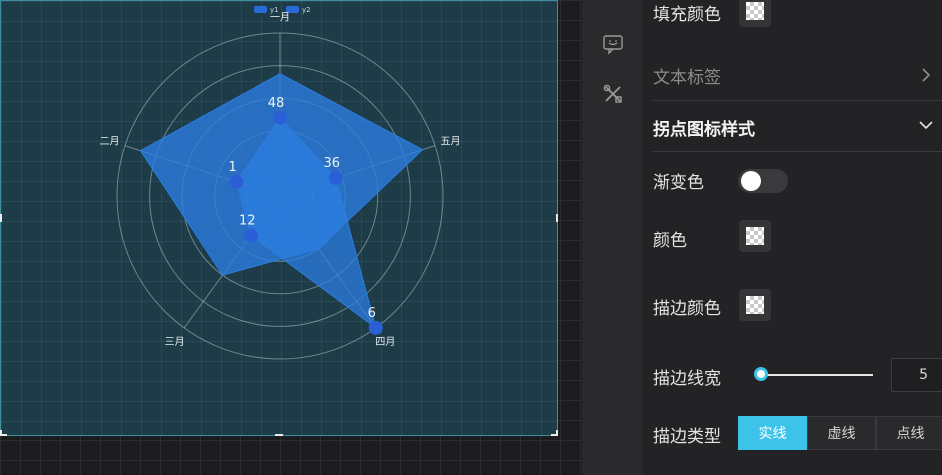  What do you see at coordinates (687, 379) in the screenshot?
I see `stroke-width-label: 描边线宽` at bounding box center [687, 379].